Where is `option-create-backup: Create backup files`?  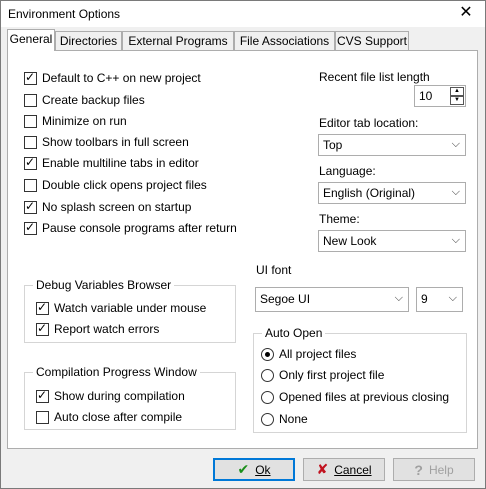
option-create-backup: Create backup files is located at coordinates (84, 100).